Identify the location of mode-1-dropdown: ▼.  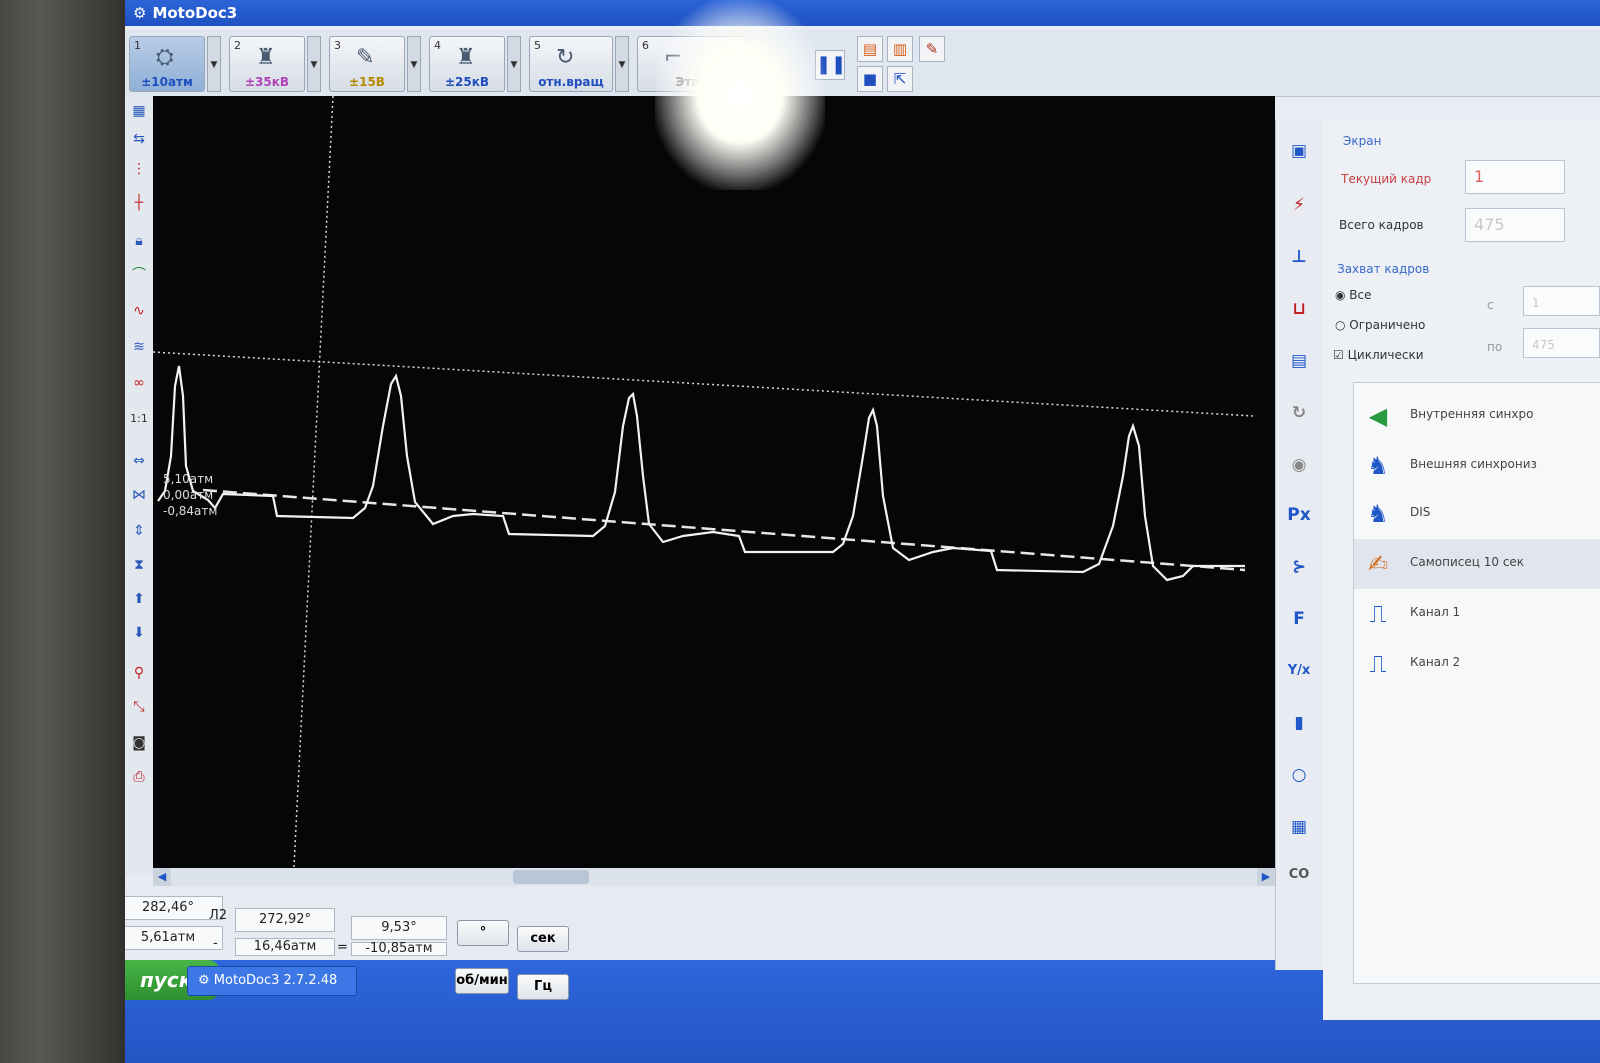
(214, 64).